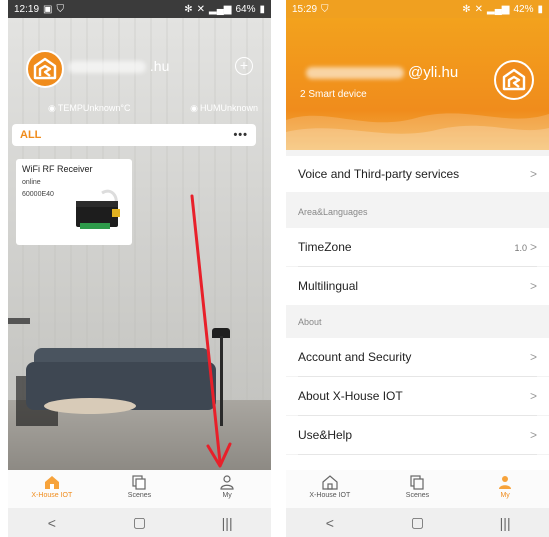 Image resolution: width=549 pixels, height=537 pixels. I want to click on add-device-icon: +, so click(244, 66).